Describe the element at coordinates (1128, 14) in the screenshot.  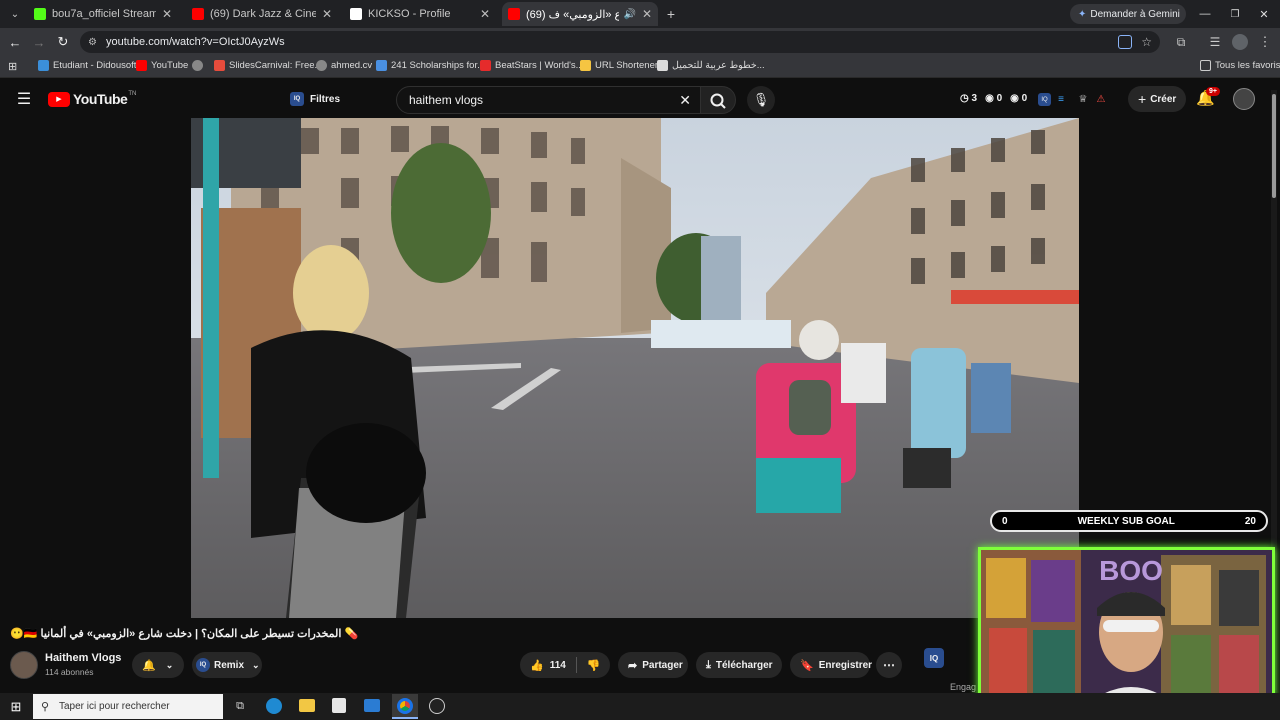
I see `gemini-button: ✦ Demander à Gemini` at that location.